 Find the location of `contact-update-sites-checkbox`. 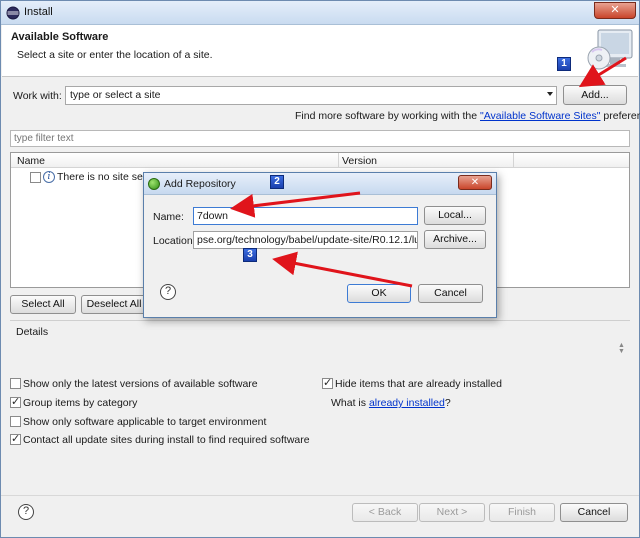

contact-update-sites-checkbox is located at coordinates (15, 438).